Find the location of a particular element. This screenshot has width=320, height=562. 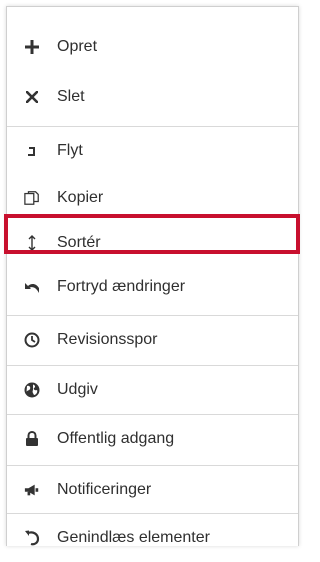

move-icon is located at coordinates (32, 151).